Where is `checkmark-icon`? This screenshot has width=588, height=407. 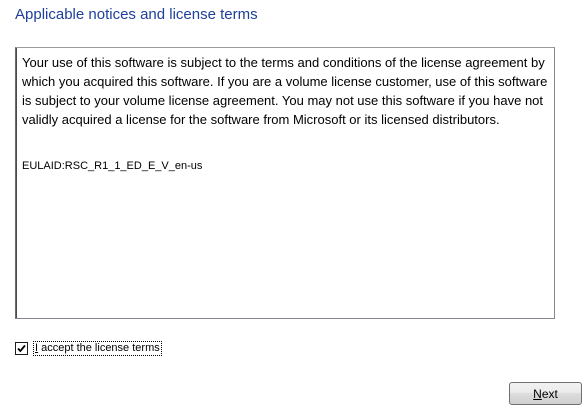
checkmark-icon is located at coordinates (21, 348).